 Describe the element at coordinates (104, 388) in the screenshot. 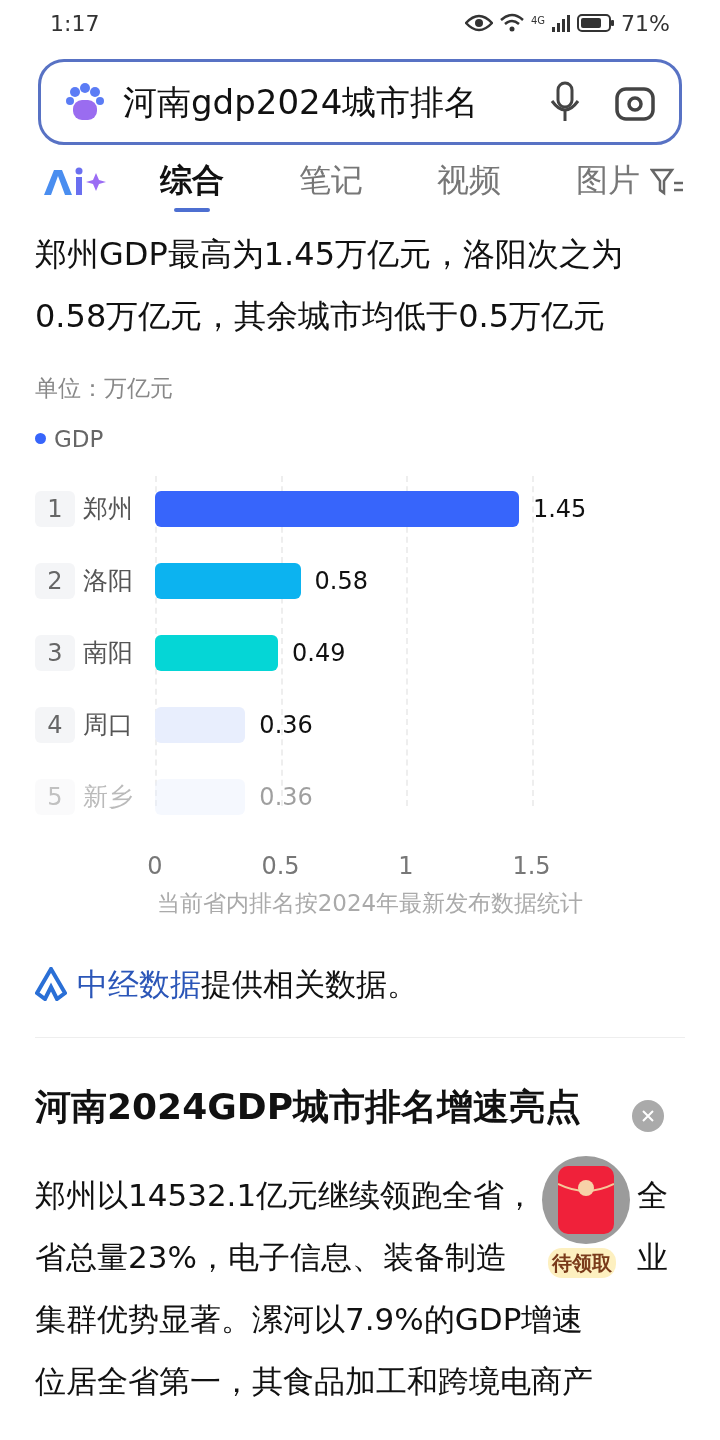

I see `chart-unit: 单位：万亿元` at that location.